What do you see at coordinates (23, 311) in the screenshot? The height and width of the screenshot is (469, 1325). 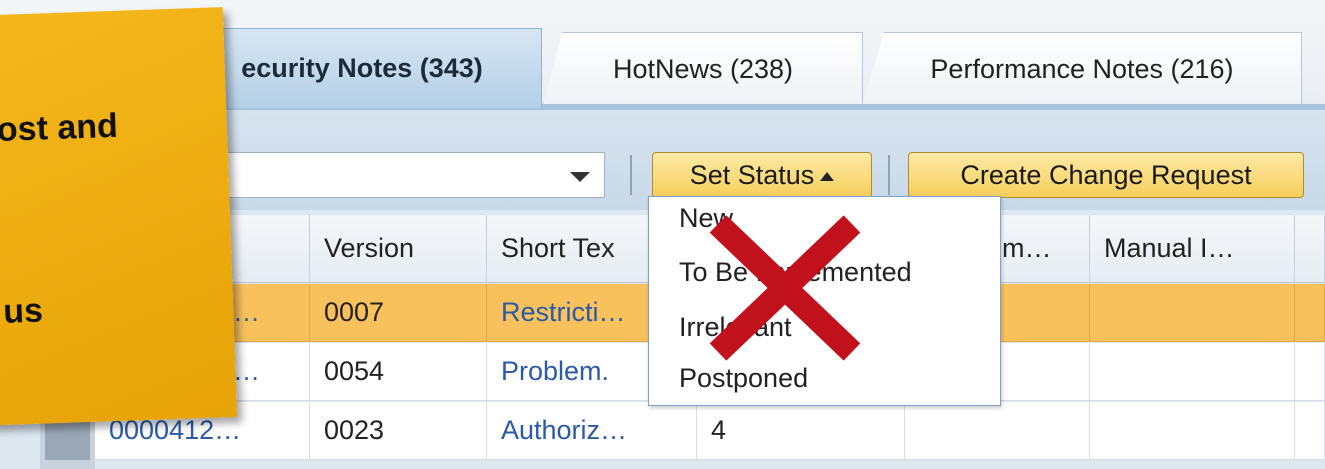 I see `sticky-note-line: us` at bounding box center [23, 311].